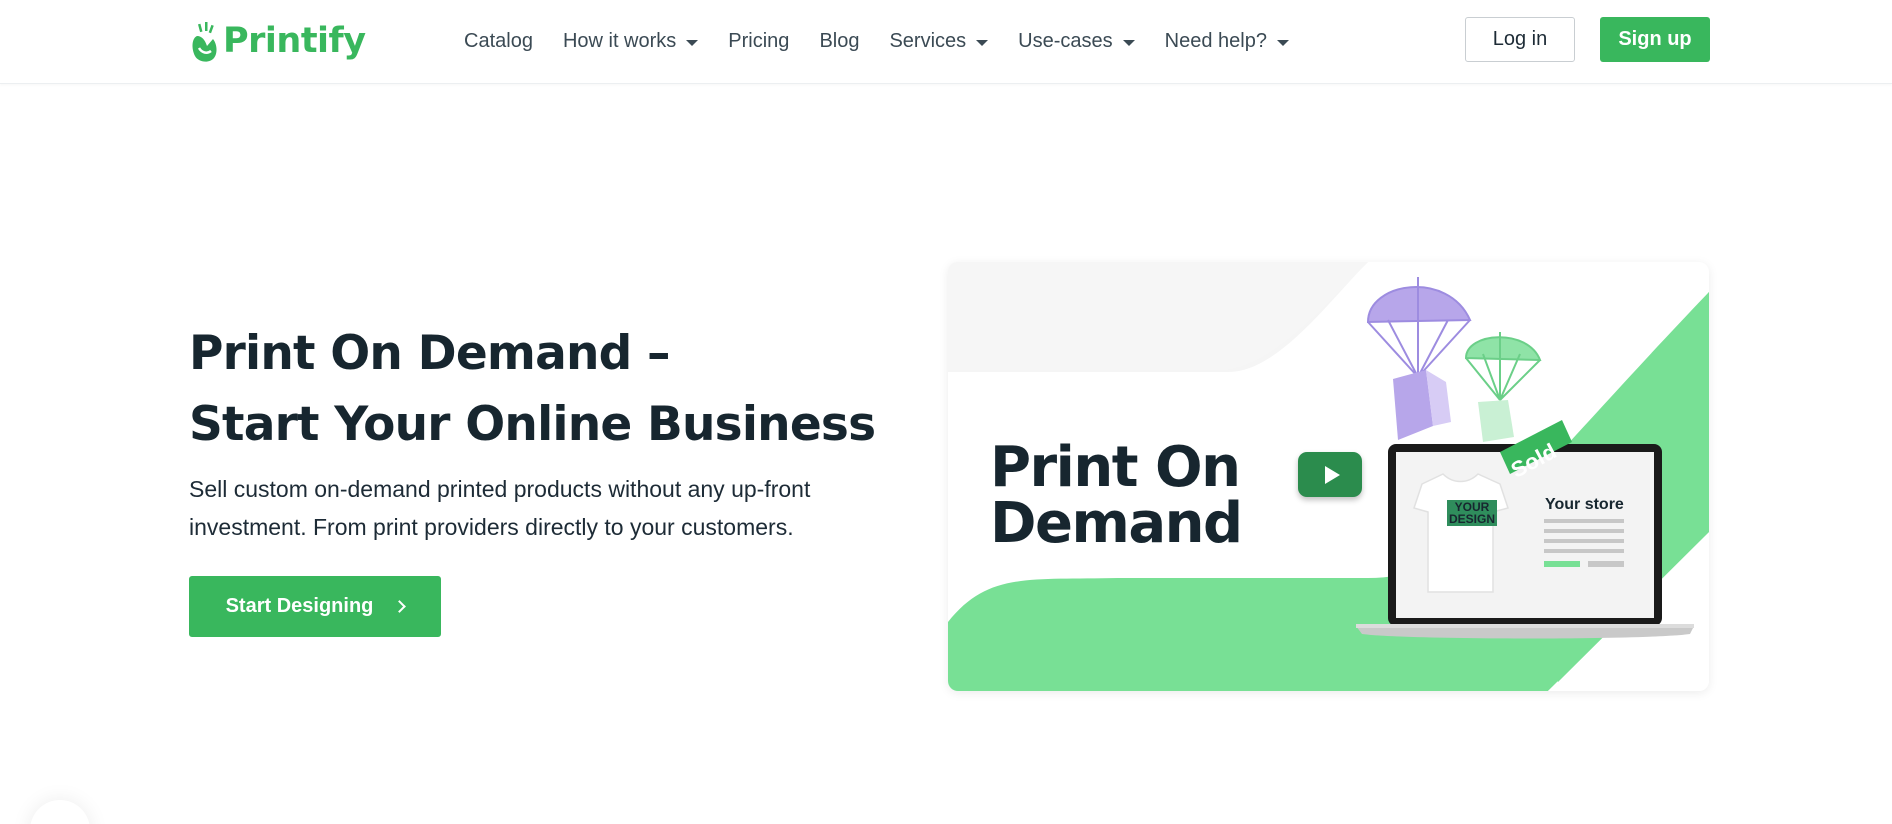  I want to click on play-button, so click(1330, 474).